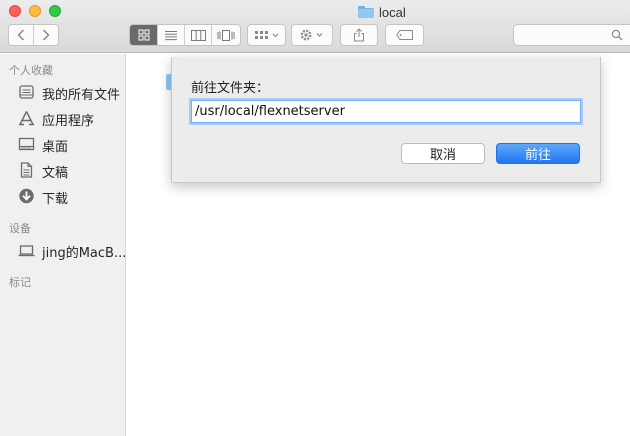 The height and width of the screenshot is (436, 630). I want to click on back-button, so click(21, 35).